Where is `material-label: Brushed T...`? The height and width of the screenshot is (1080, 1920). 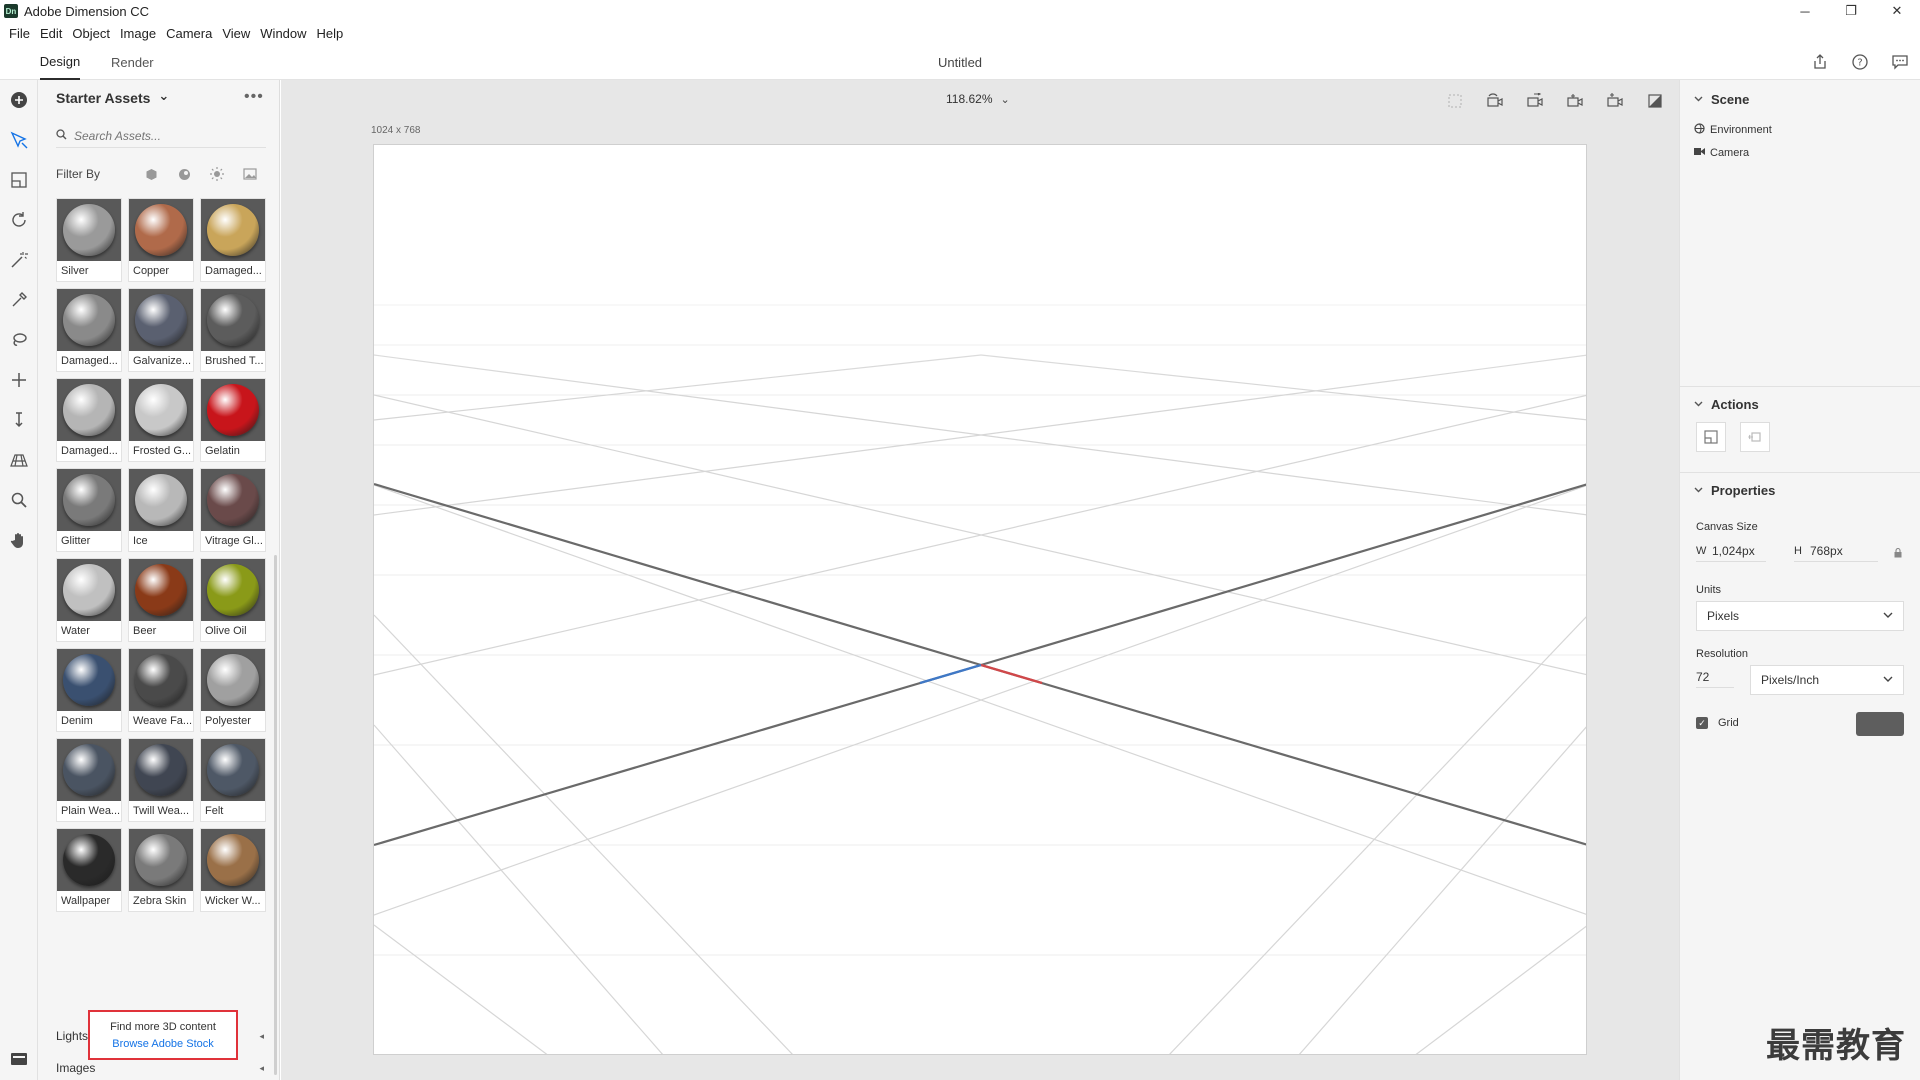 material-label: Brushed T... is located at coordinates (234, 361).